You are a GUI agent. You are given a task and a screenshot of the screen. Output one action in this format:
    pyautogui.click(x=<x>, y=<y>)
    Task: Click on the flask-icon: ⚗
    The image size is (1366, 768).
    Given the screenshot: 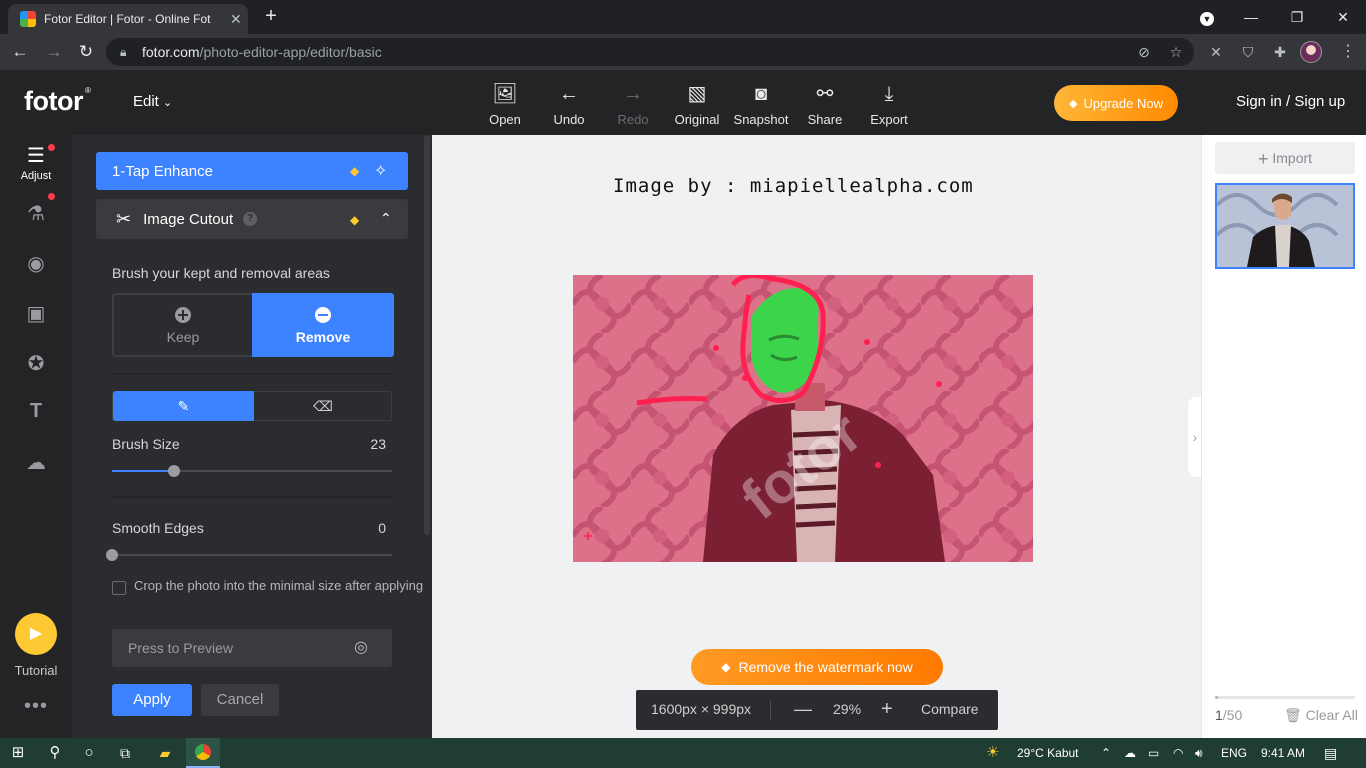 What is the action you would take?
    pyautogui.click(x=36, y=214)
    